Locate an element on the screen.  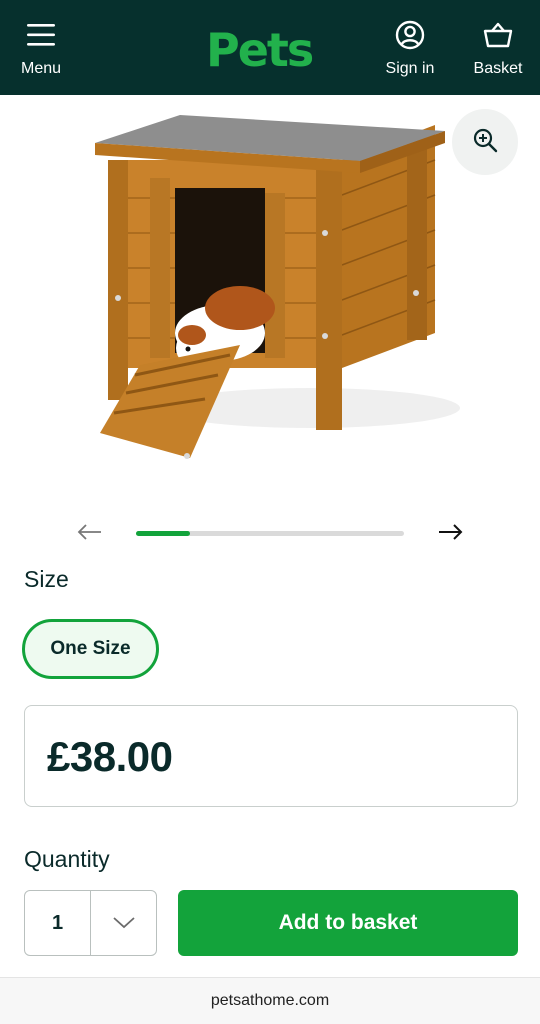
carousel-progress-track is located at coordinates (270, 533).